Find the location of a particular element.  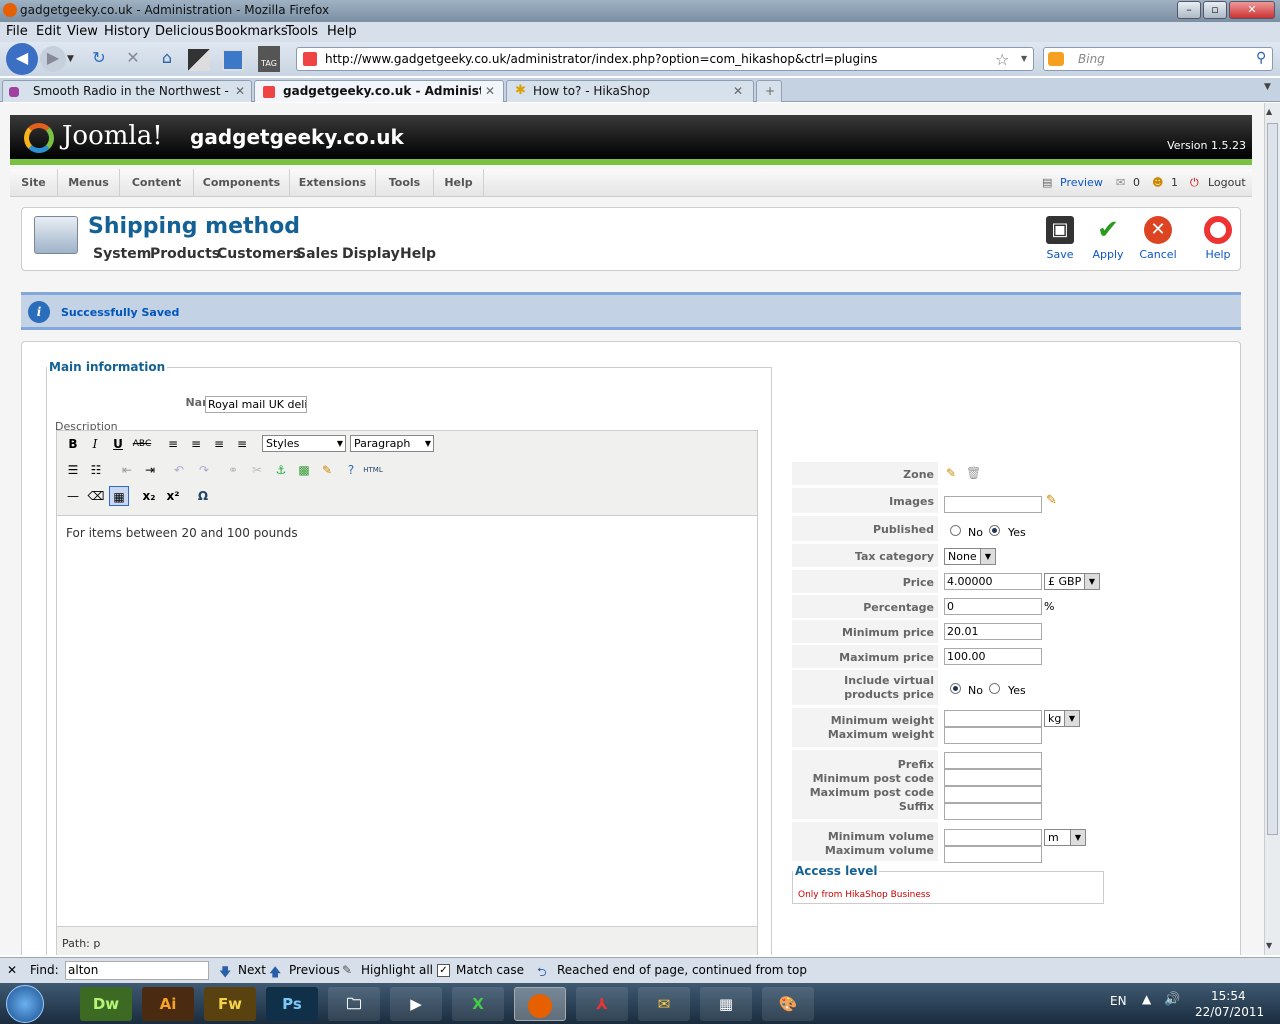

menu-tools: Tools is located at coordinates (302, 31).